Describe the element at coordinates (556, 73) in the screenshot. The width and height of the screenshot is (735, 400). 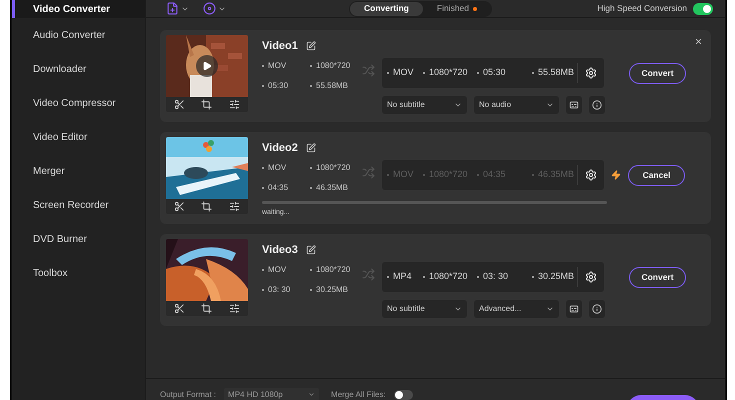
I see `target-size: 55.58MB` at that location.